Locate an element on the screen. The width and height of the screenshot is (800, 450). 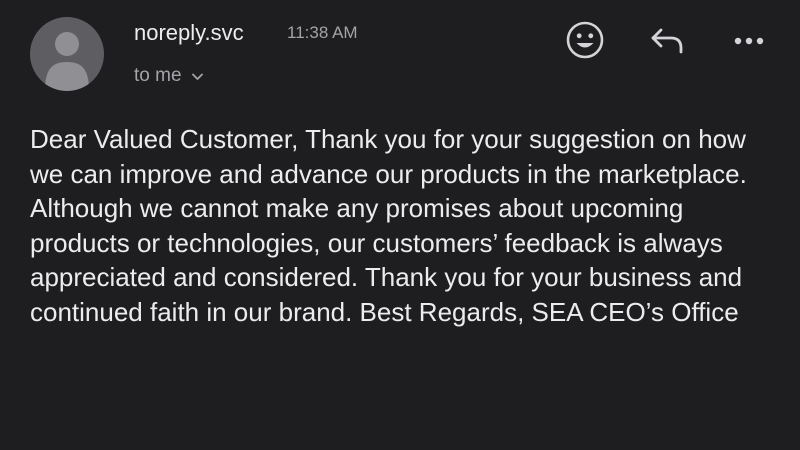
sender-avatar is located at coordinates (67, 54).